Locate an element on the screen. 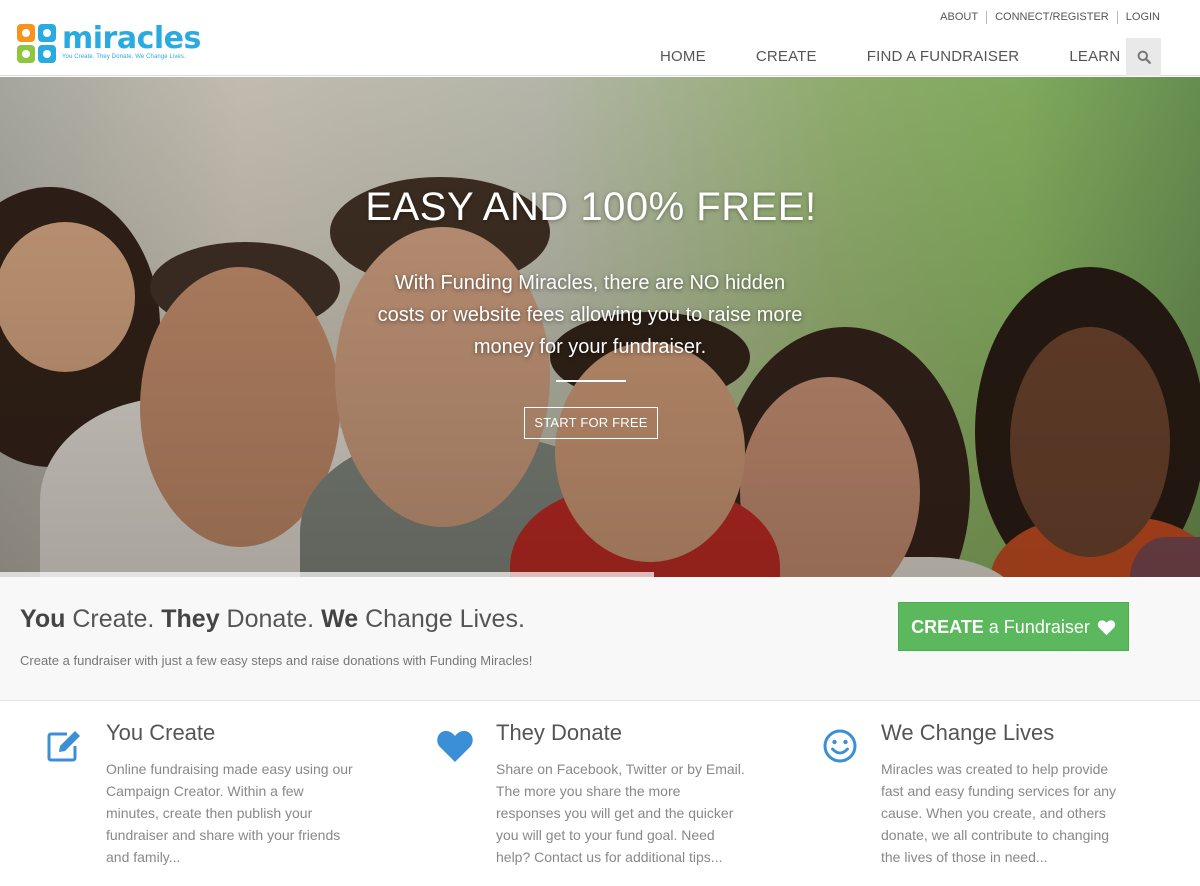 This screenshot has width=1200, height=886. search-icon is located at coordinates (1144, 57).